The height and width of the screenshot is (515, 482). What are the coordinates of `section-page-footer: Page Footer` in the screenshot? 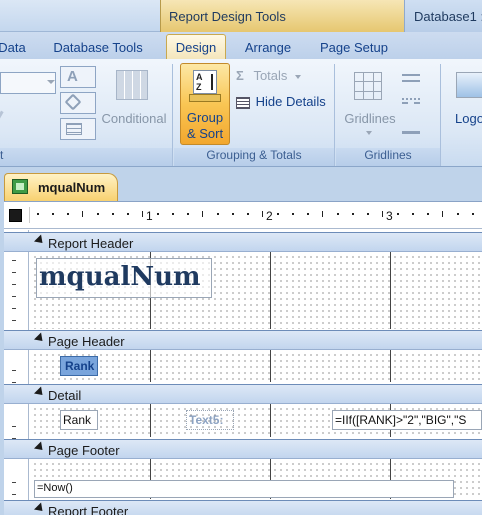 It's located at (255, 449).